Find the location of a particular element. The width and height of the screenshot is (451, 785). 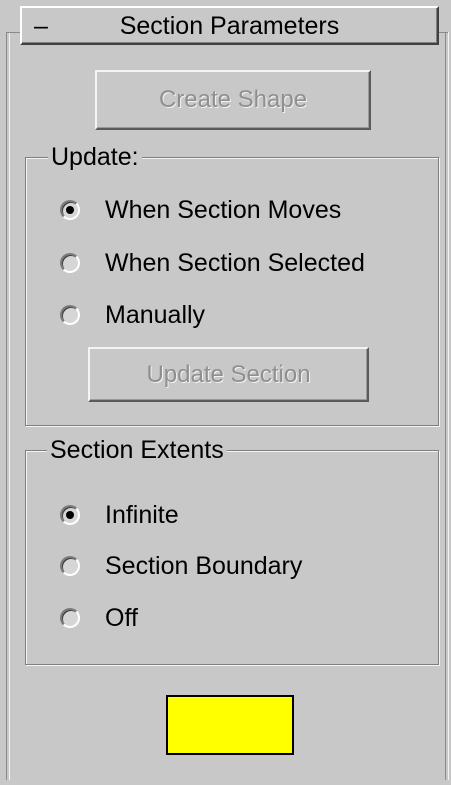

create-shape-button: Create Shape is located at coordinates (233, 100).